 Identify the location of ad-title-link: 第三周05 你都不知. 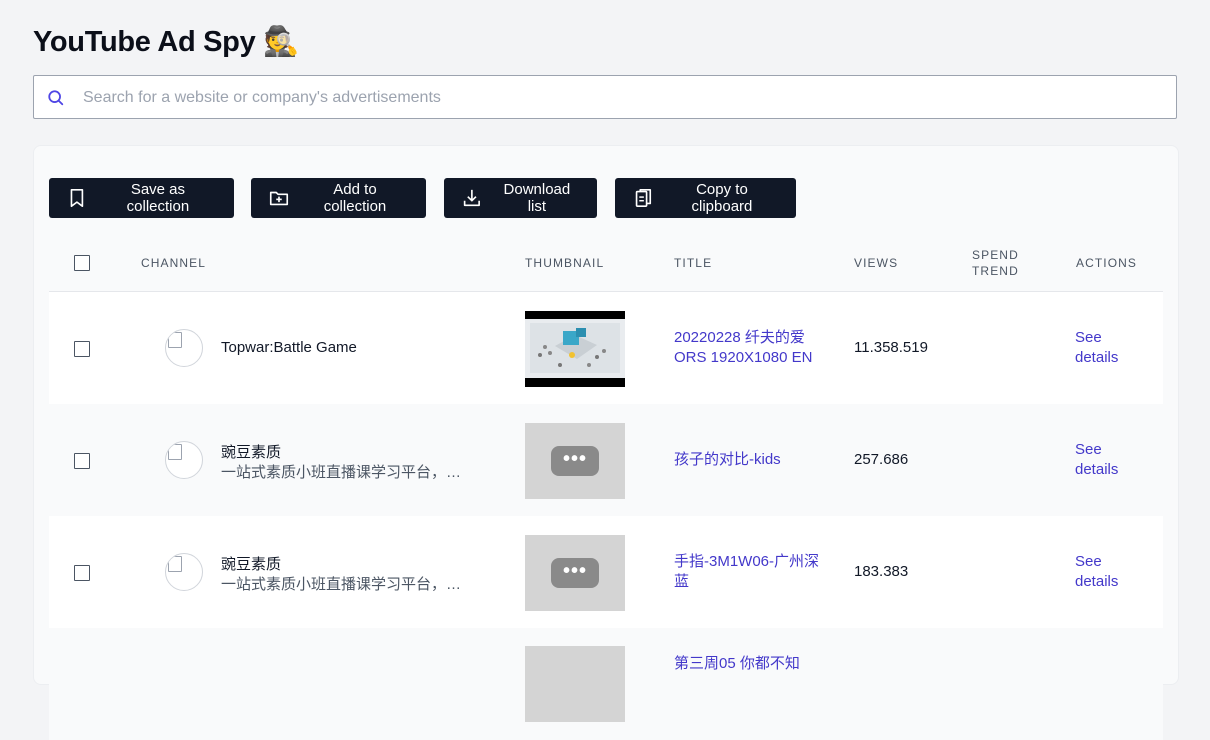
(749, 664).